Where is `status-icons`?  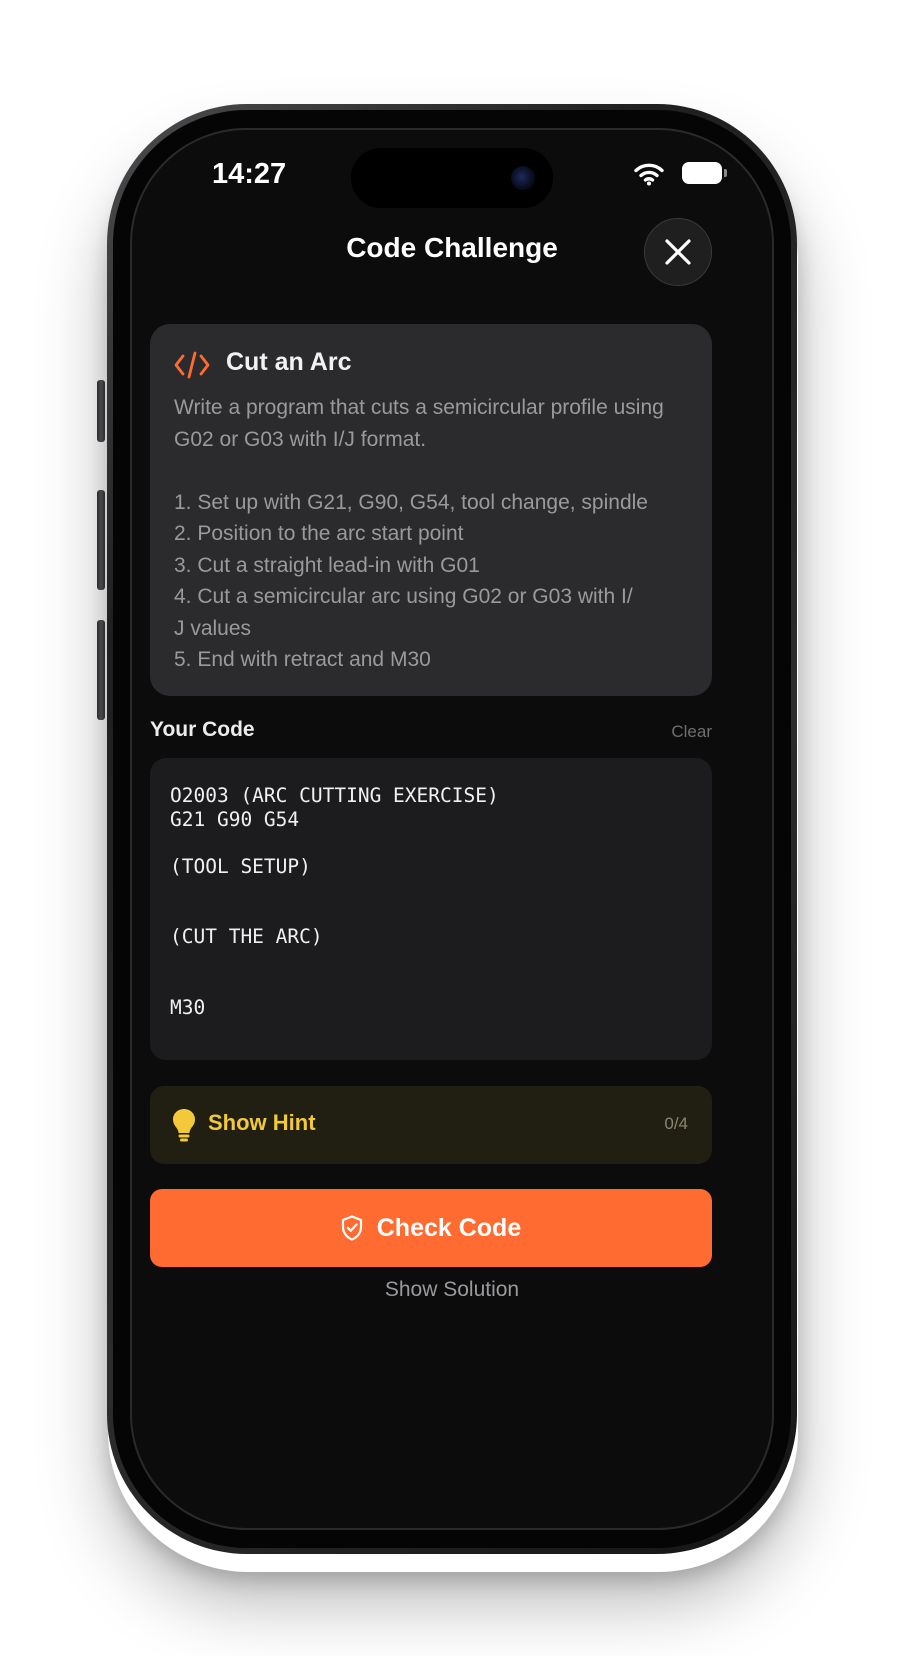 status-icons is located at coordinates (679, 175).